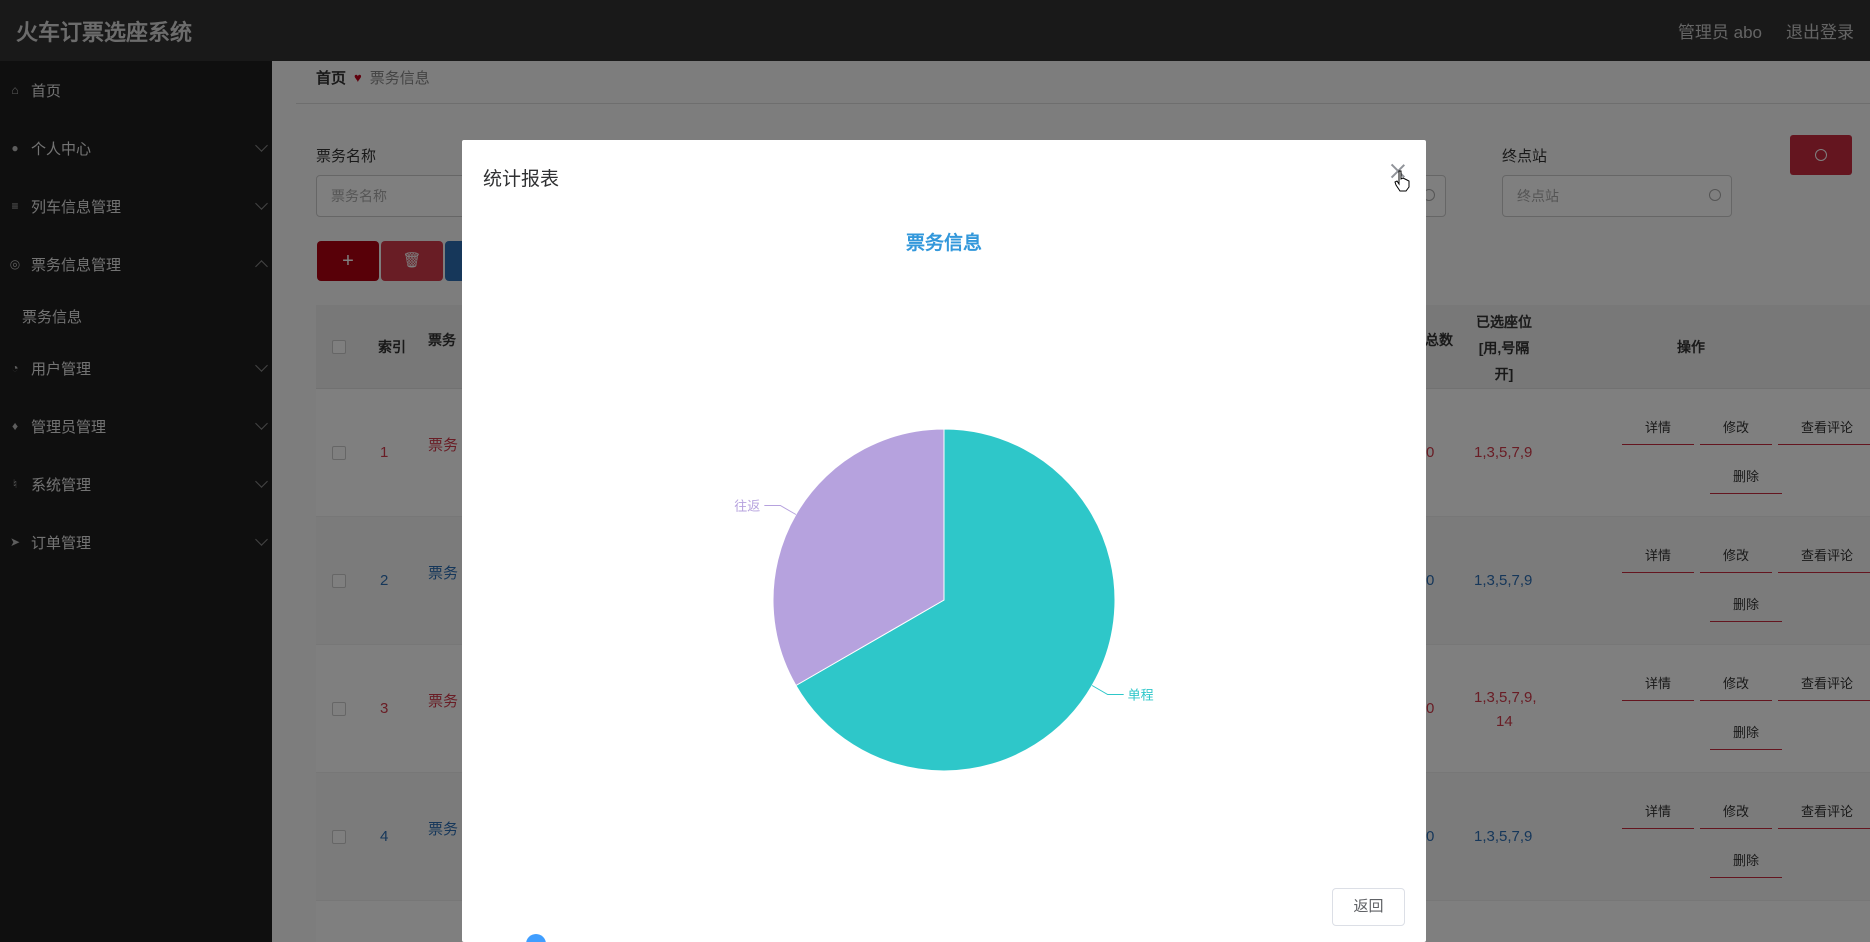 The height and width of the screenshot is (942, 1870). What do you see at coordinates (1402, 181) in the screenshot?
I see `hand-cursor-icon` at bounding box center [1402, 181].